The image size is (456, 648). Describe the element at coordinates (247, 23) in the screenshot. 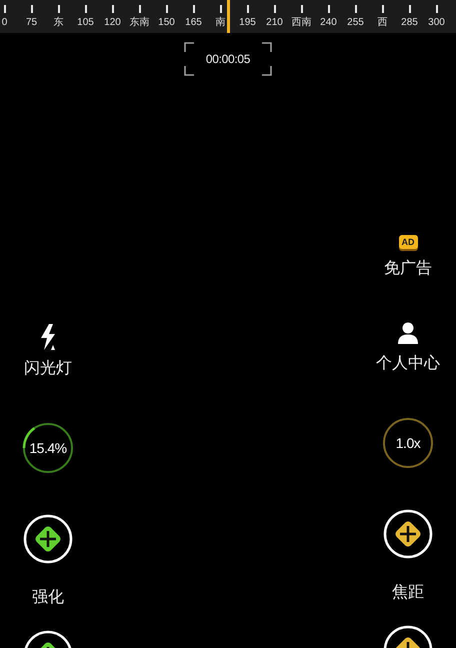

I see `compass-label: 195` at that location.